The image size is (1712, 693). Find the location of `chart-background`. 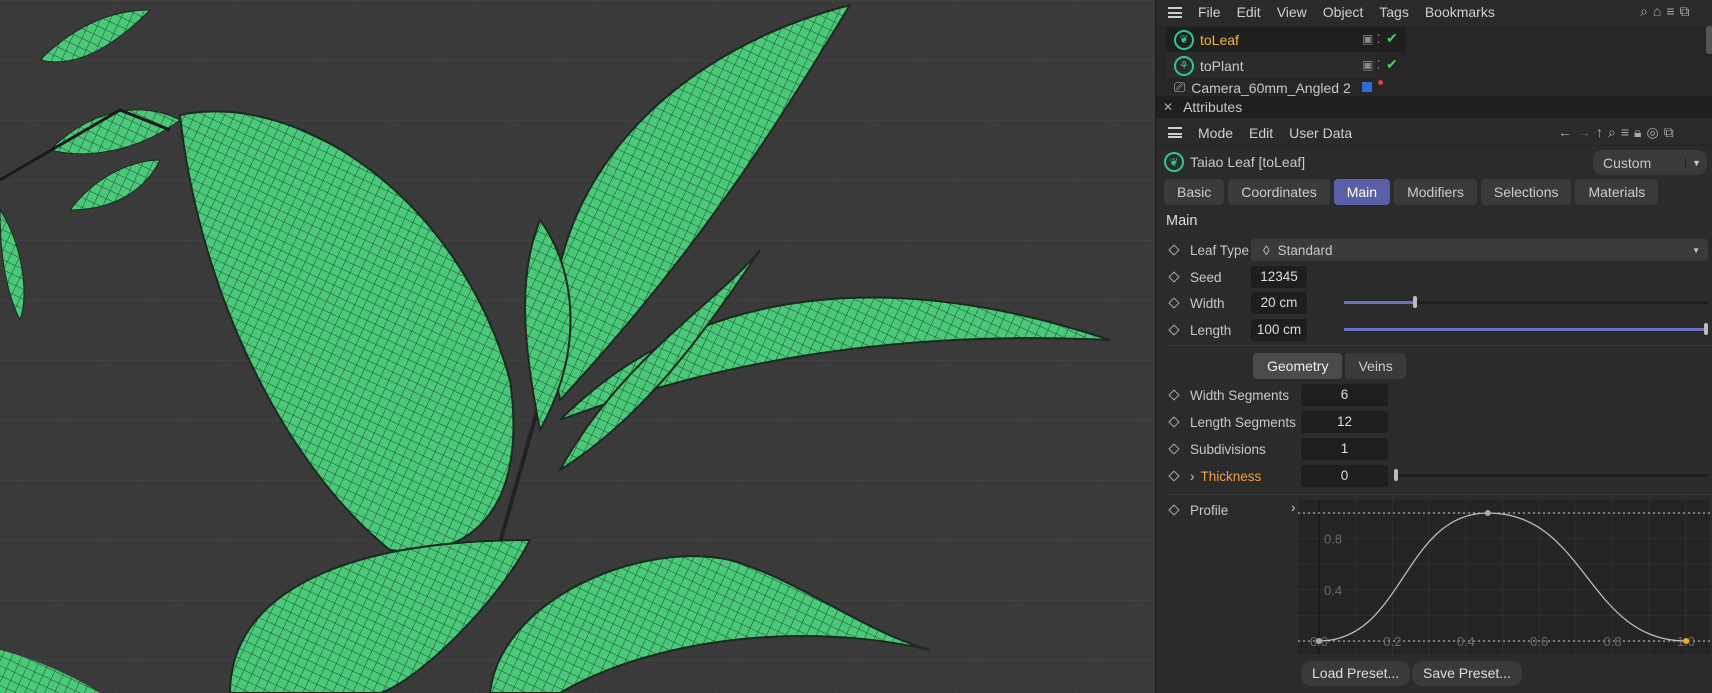

chart-background is located at coordinates (1504, 577).